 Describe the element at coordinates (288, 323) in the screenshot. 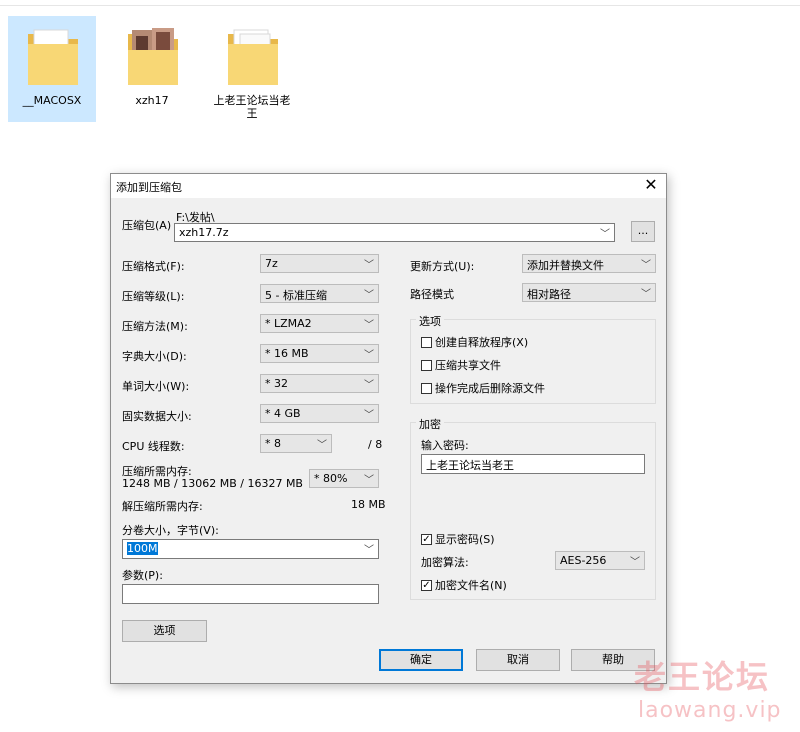

I see `method-value: * LZMA2` at that location.